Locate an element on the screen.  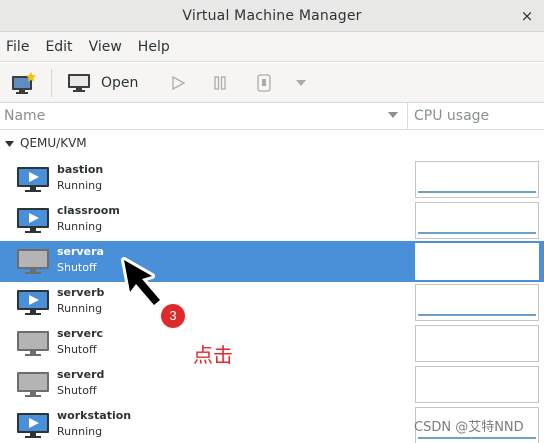
shutdown-menu-button is located at coordinates (301, 83).